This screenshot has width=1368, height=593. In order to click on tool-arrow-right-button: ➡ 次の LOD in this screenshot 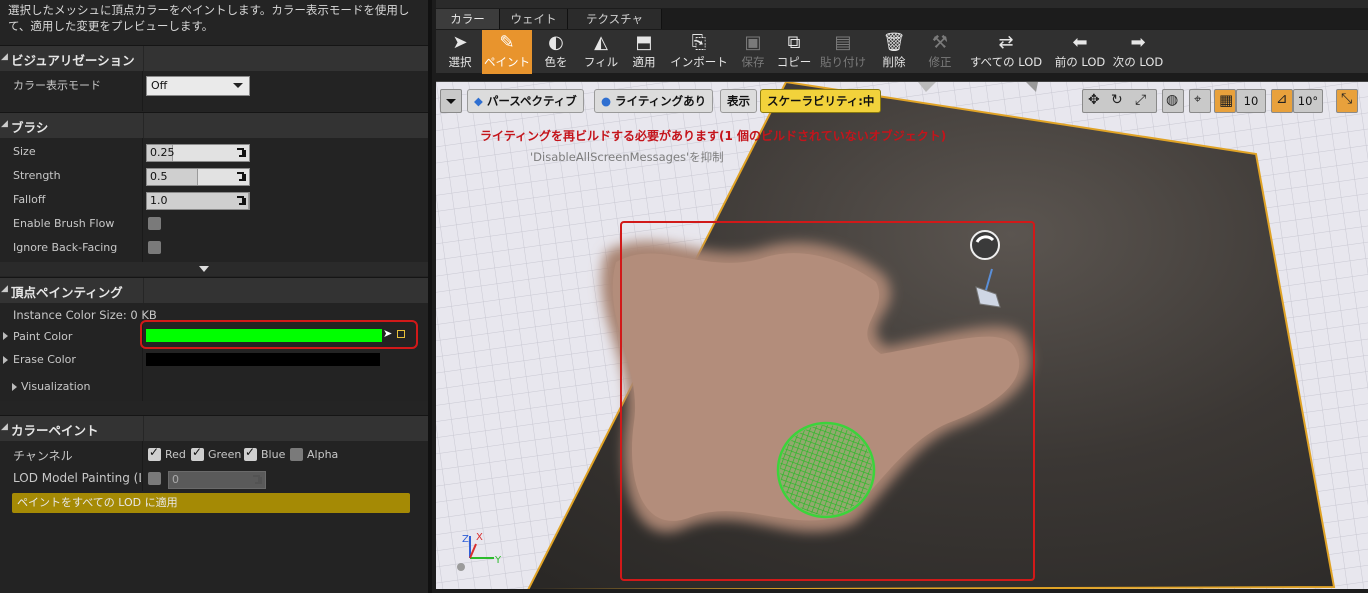, I will do `click(1138, 52)`.